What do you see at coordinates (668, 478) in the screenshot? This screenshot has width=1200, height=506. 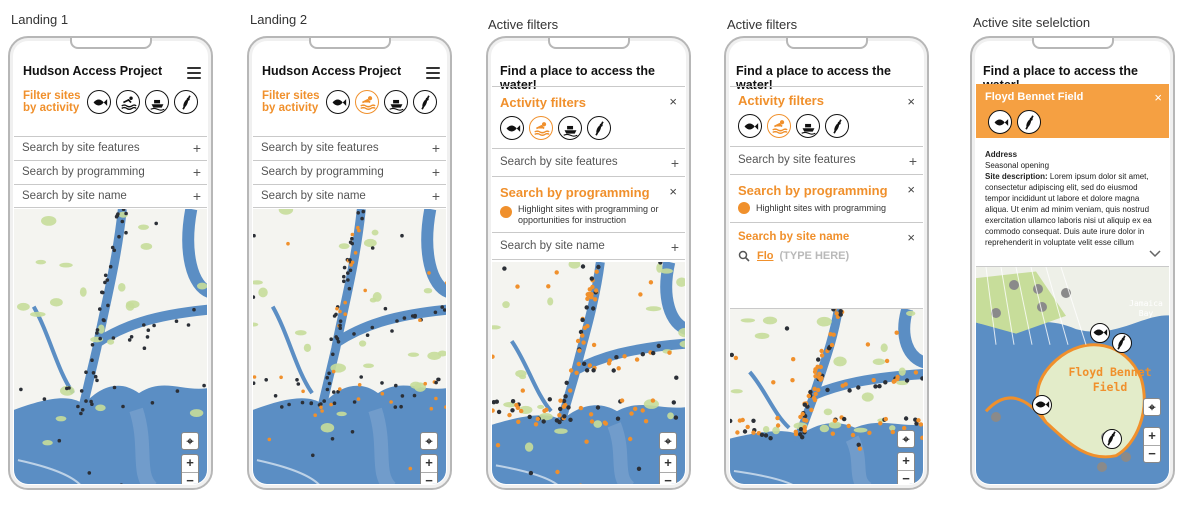 I see `zoom-out-button: −` at bounding box center [668, 478].